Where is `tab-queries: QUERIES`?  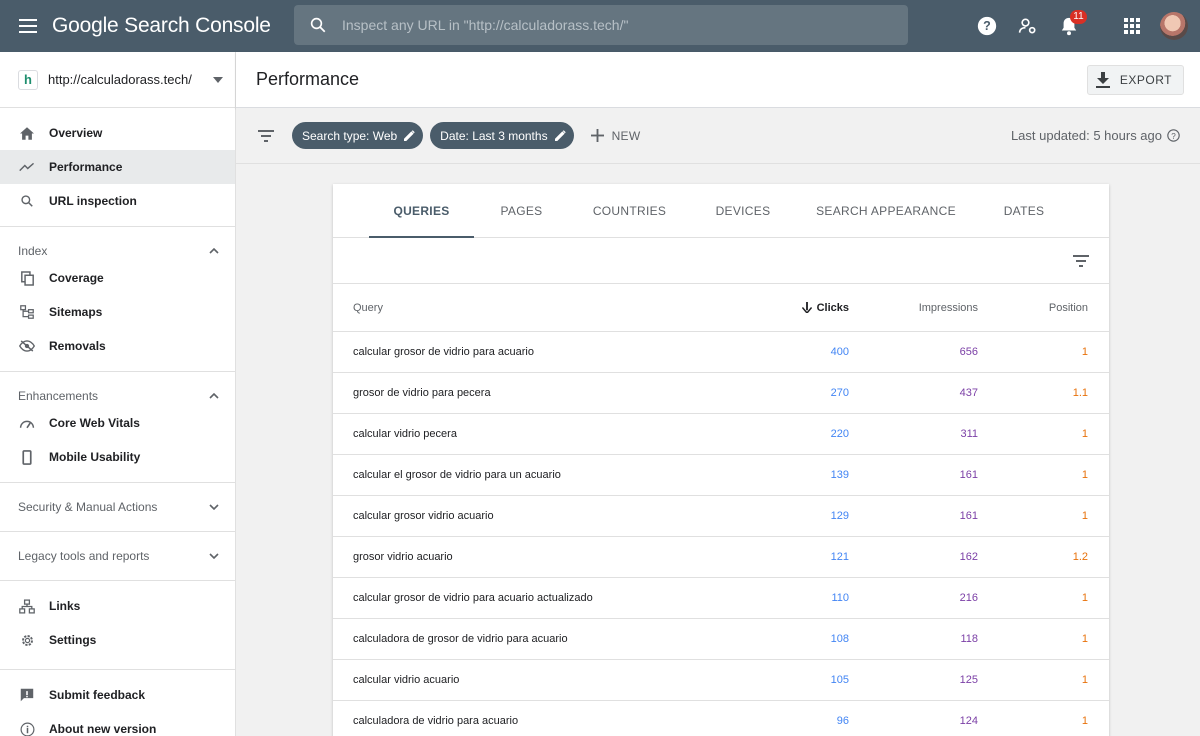 tab-queries: QUERIES is located at coordinates (421, 211).